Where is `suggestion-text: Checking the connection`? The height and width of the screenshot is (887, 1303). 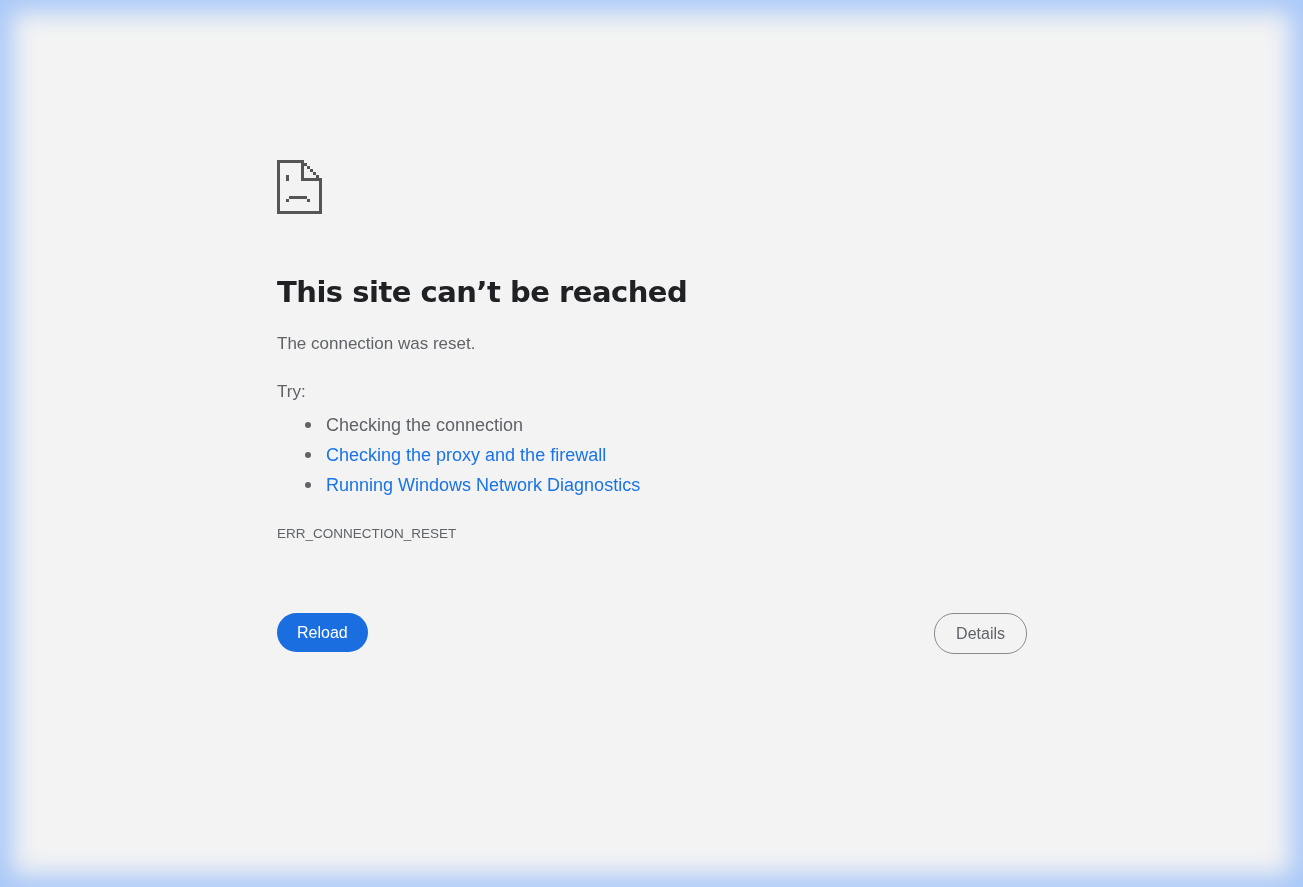
suggestion-text: Checking the connection is located at coordinates (425, 425).